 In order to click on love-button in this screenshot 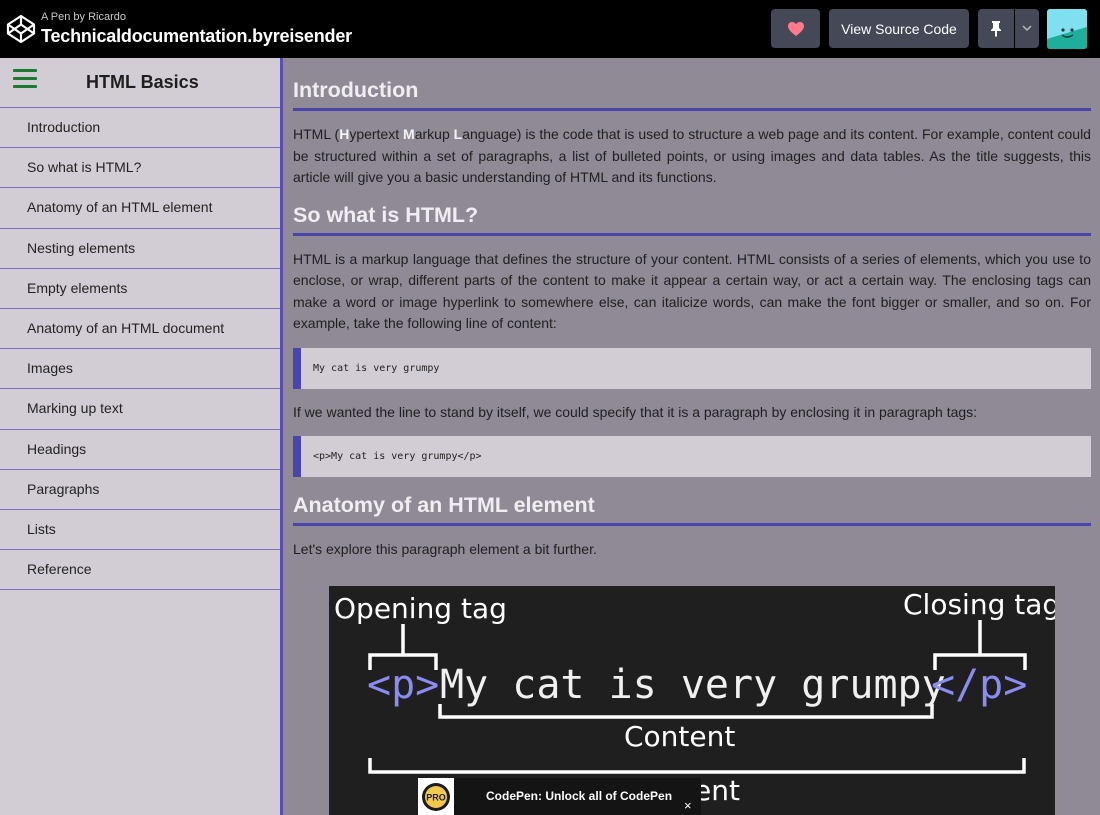, I will do `click(795, 28)`.